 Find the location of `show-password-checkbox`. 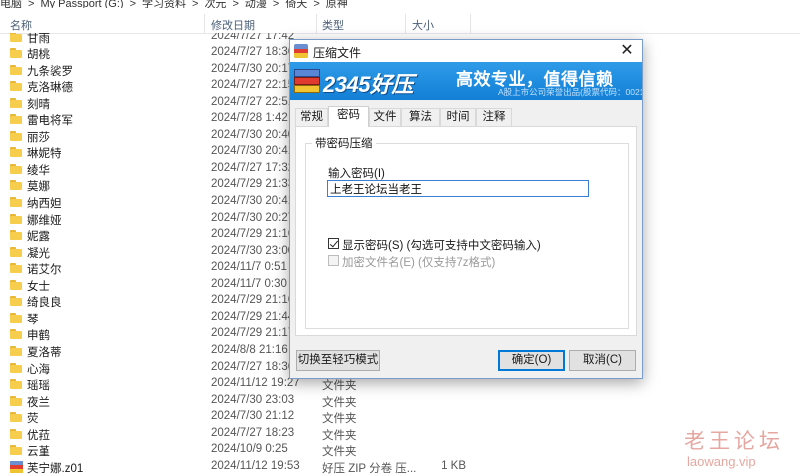

show-password-checkbox is located at coordinates (333, 243).